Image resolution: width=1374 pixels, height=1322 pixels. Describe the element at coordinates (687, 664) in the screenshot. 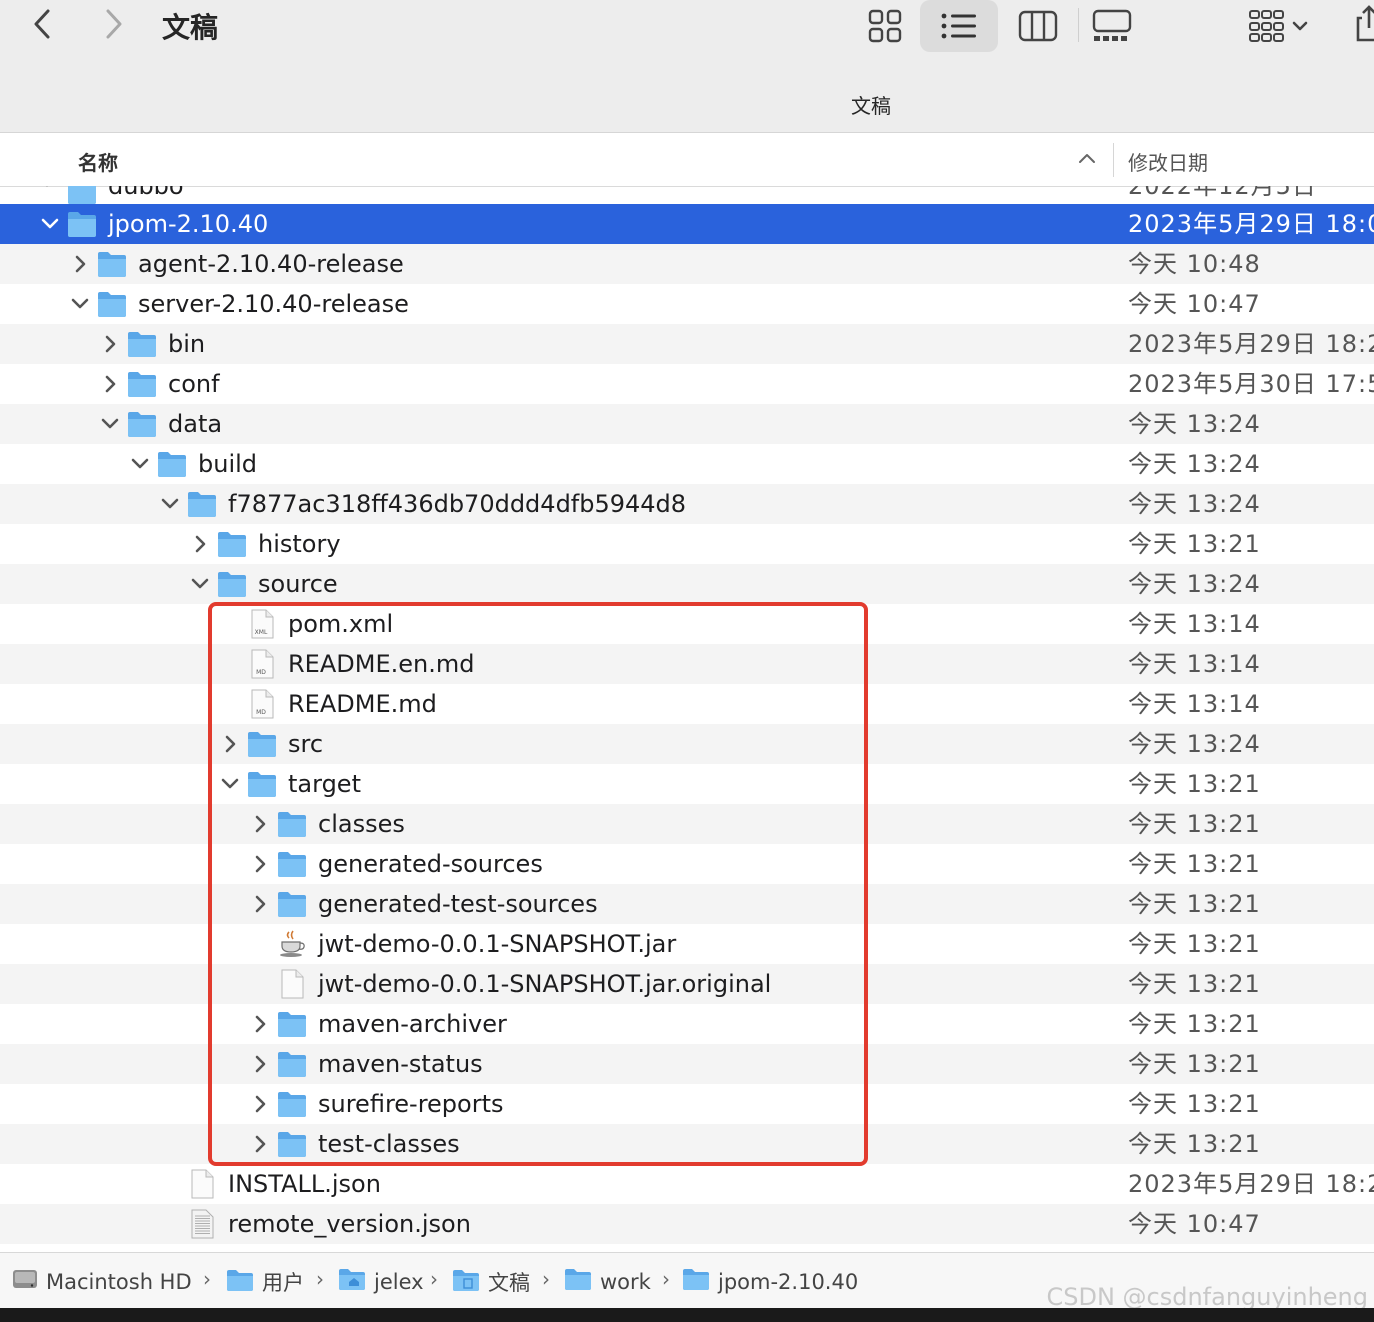

I see `list-item: MD README.en.md 今天 13:14` at that location.